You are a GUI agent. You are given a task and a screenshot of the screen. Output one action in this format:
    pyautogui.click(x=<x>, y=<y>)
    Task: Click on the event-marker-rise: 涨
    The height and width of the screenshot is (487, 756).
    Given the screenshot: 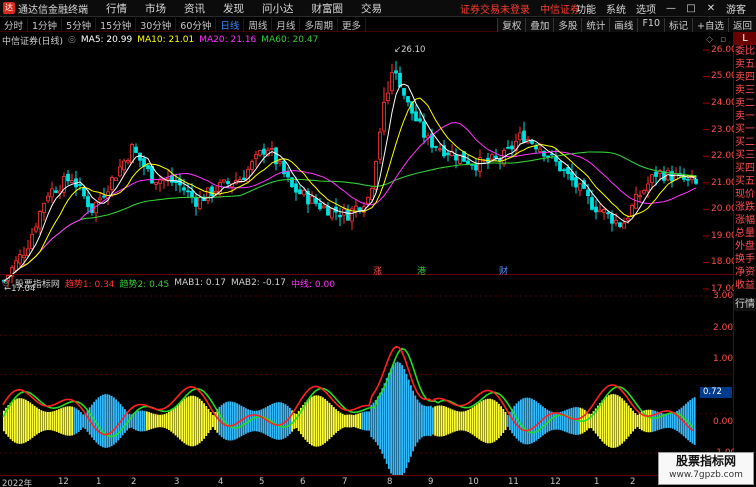 What is the action you would take?
    pyautogui.click(x=377, y=270)
    